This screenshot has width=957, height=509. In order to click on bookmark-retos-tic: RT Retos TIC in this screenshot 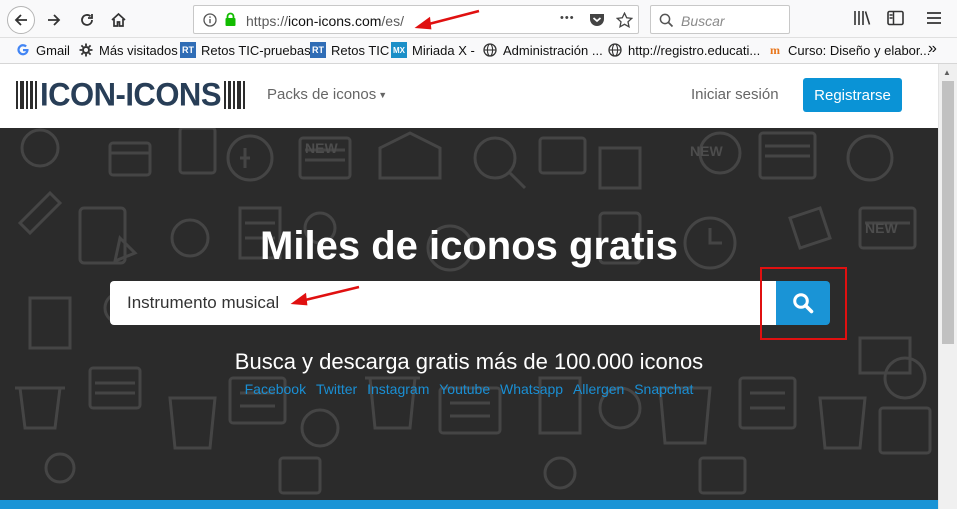, I will do `click(349, 50)`.